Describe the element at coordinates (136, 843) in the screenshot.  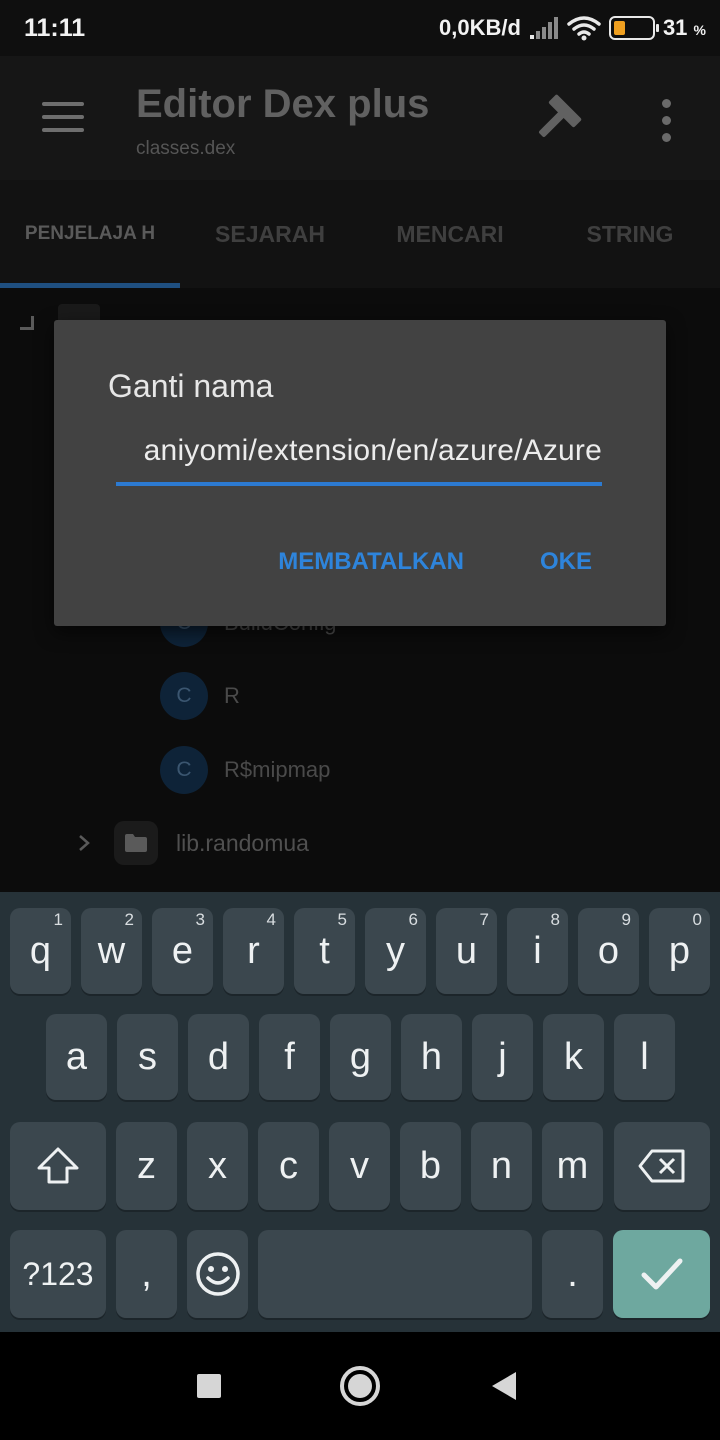
I see `folder-icon` at that location.